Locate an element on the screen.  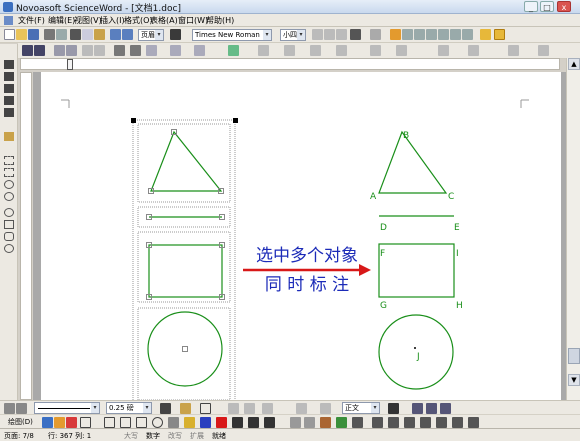
menu-table: 表格(A) is located at coordinates (164, 20).